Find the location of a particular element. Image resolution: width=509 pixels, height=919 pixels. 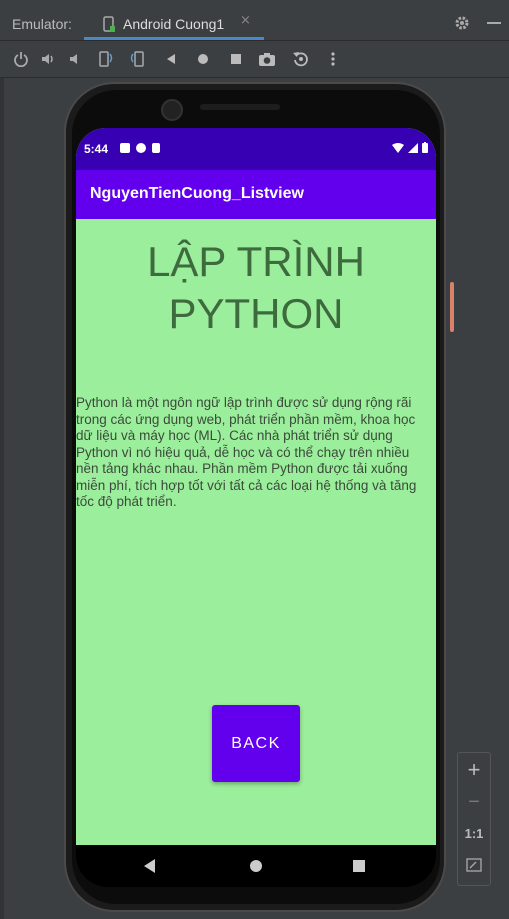

battery-icon is located at coordinates (425, 147).